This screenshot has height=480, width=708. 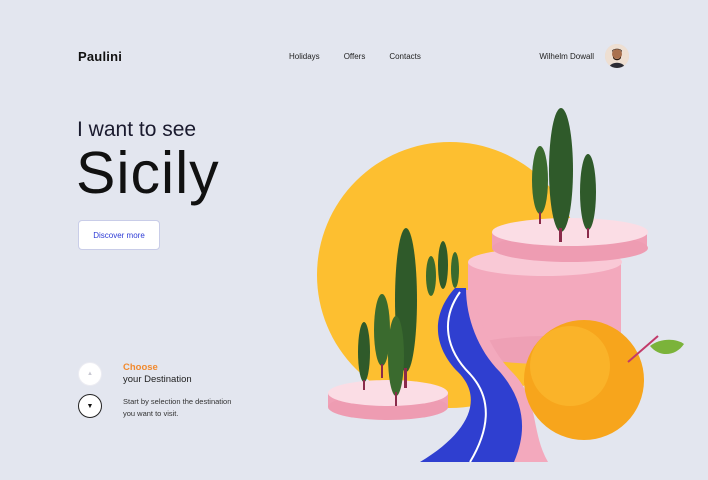 I want to click on nav-item-offers: Offers, so click(x=355, y=56).